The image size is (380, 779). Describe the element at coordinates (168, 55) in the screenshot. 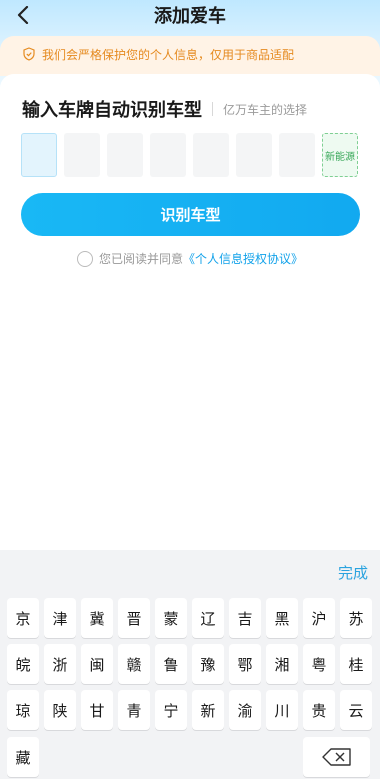

I see `notice-text: 我们会严格保护您的个人信息，仅用于商品适配` at that location.